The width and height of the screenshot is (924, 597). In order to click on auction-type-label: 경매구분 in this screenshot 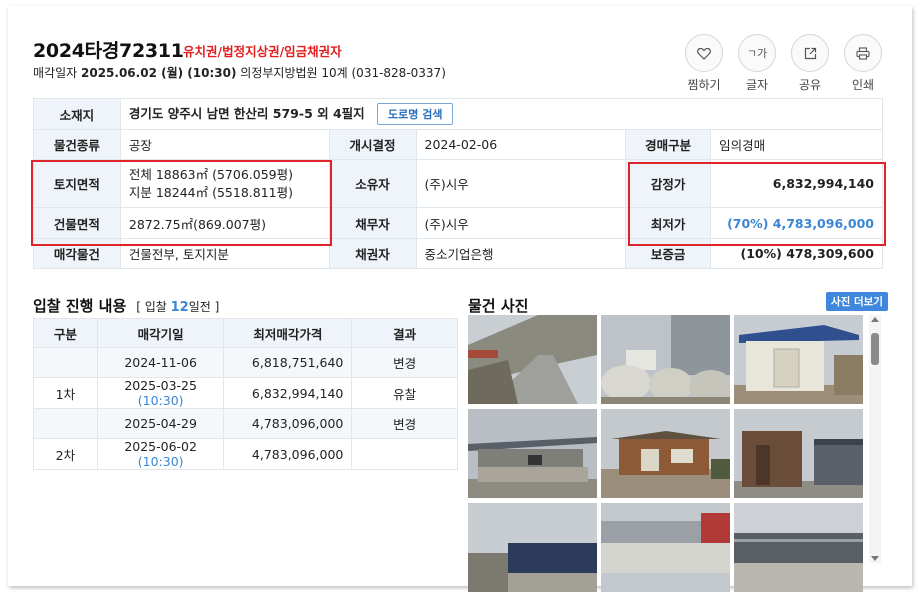, I will do `click(668, 144)`.